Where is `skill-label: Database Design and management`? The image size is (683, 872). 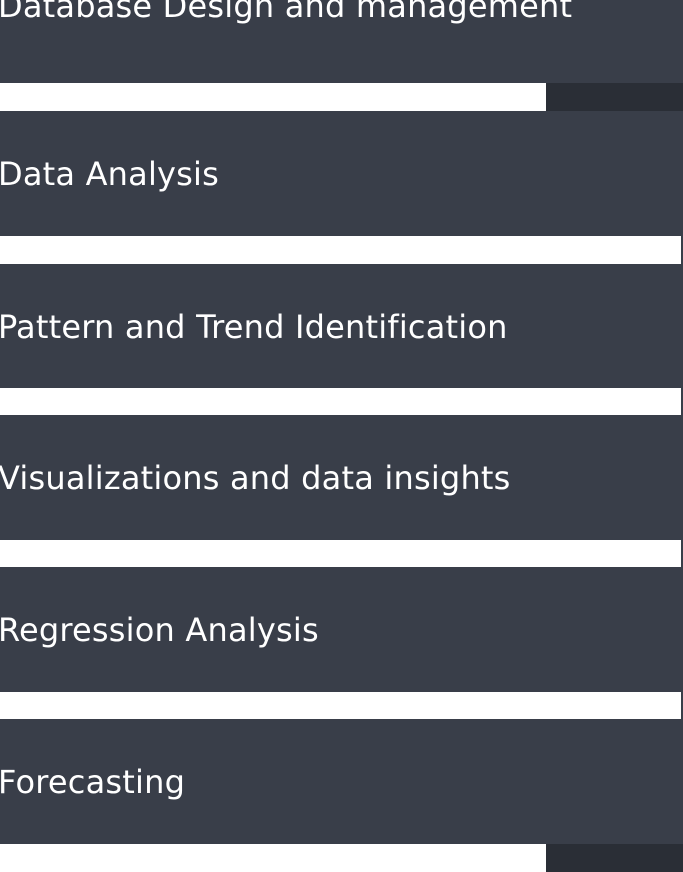
skill-label: Database Design and management is located at coordinates (286, 12).